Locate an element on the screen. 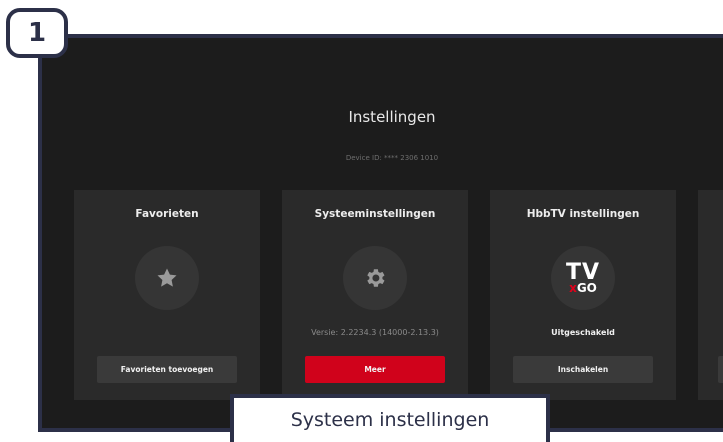 The image size is (723, 442). enable-button: Inschakelen is located at coordinates (583, 369).